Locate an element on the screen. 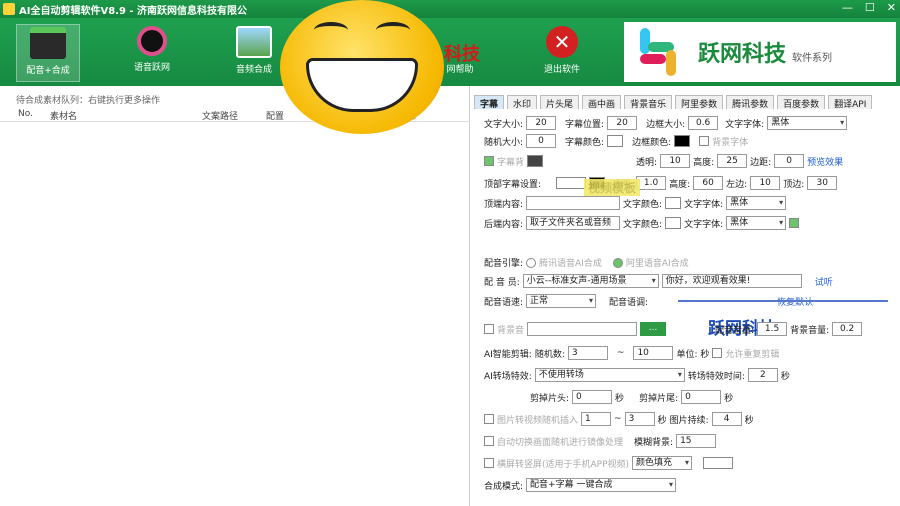 This screenshot has width=900, height=506. mode-select: 配音+字幕 一键合成 is located at coordinates (601, 485).